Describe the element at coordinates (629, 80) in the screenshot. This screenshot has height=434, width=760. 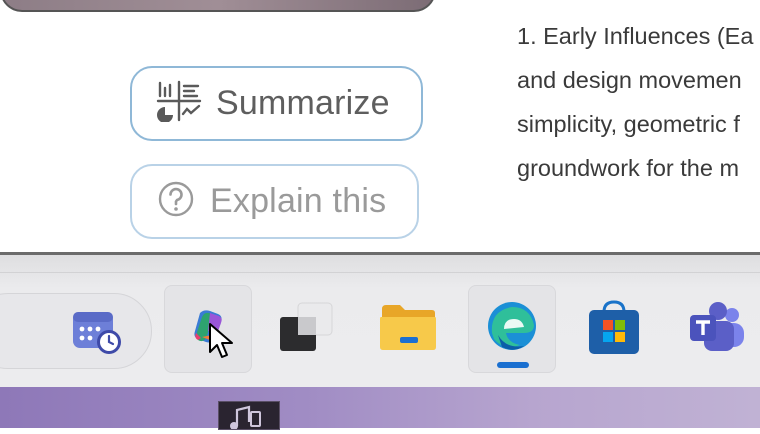
I see `document-line: and design movemen` at that location.